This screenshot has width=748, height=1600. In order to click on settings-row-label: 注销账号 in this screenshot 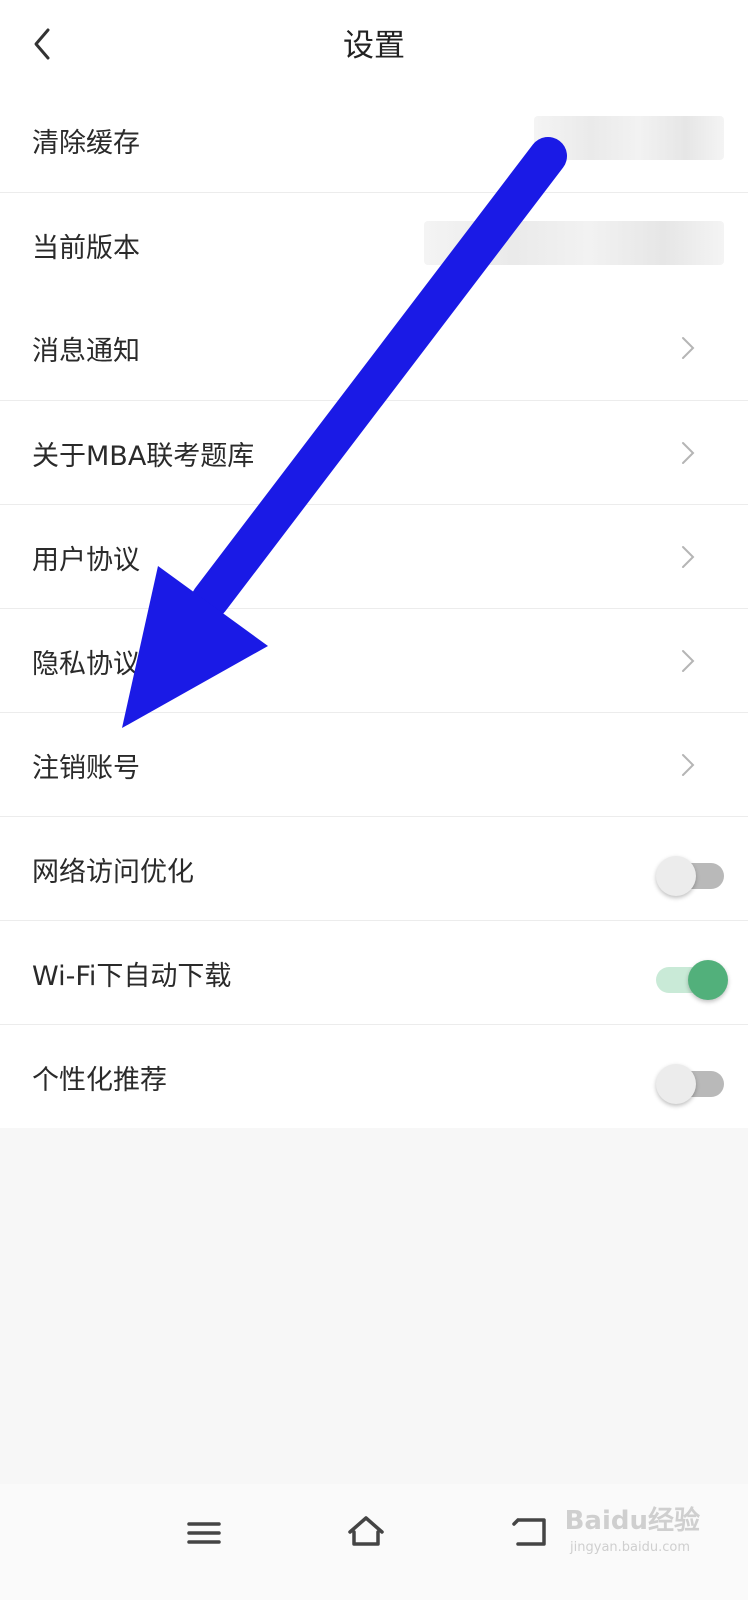, I will do `click(86, 768)`.